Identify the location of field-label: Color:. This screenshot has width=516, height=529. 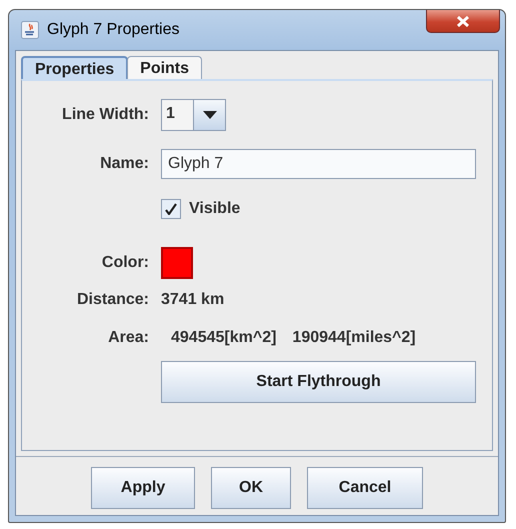
(125, 263).